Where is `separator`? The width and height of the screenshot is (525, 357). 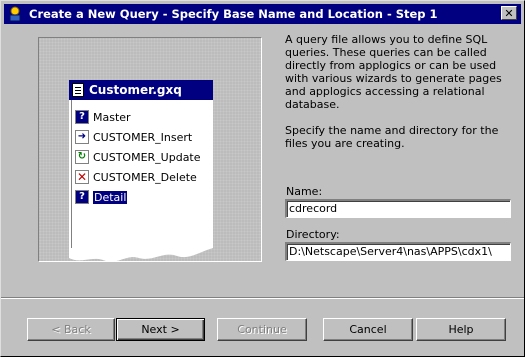 separator is located at coordinates (262, 298).